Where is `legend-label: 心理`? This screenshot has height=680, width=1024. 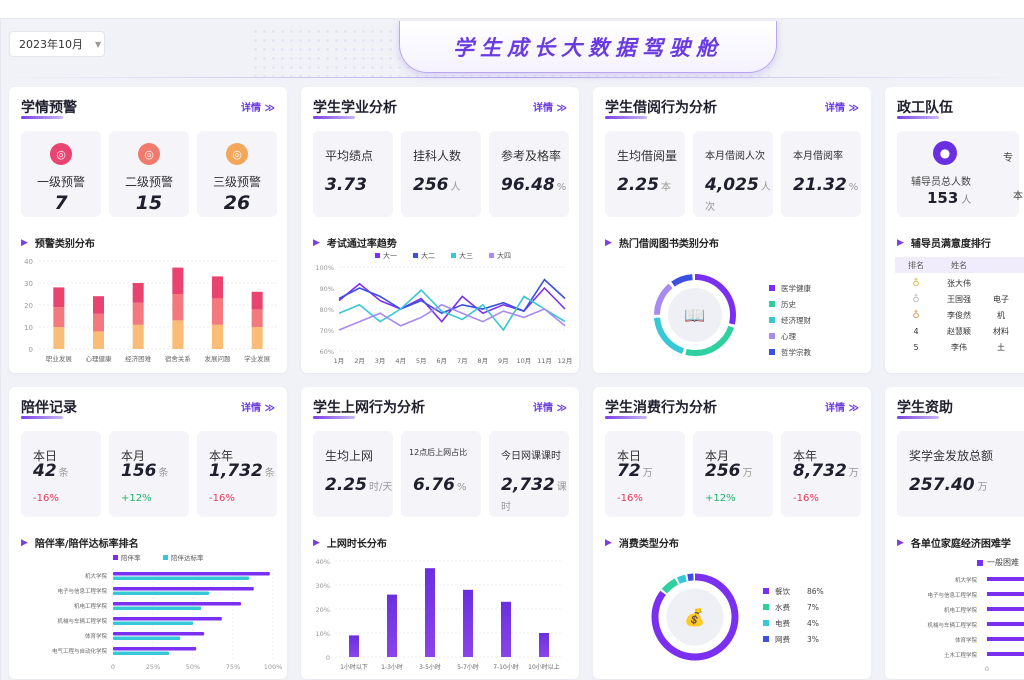 legend-label: 心理 is located at coordinates (788, 336).